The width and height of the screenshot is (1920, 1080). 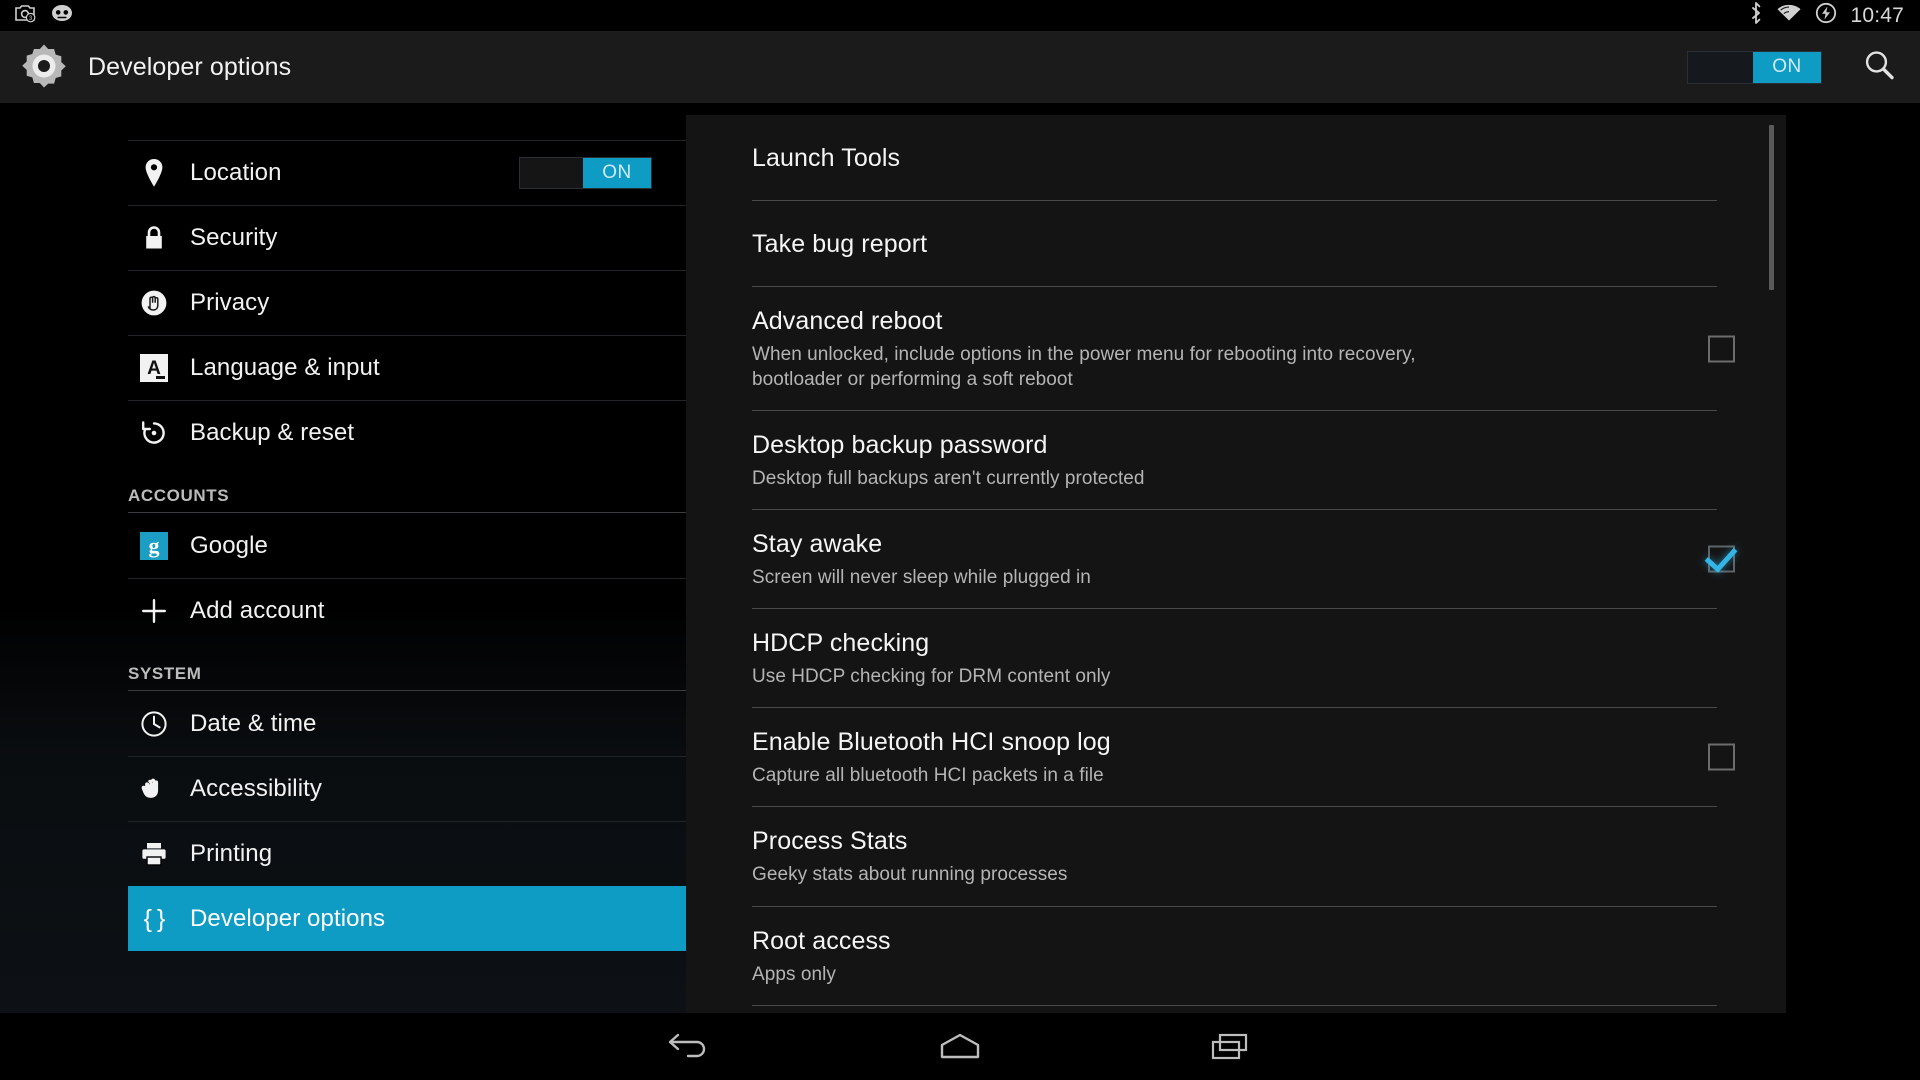 I want to click on list-item-take-bug-report: Take bug report, so click(x=1234, y=244).